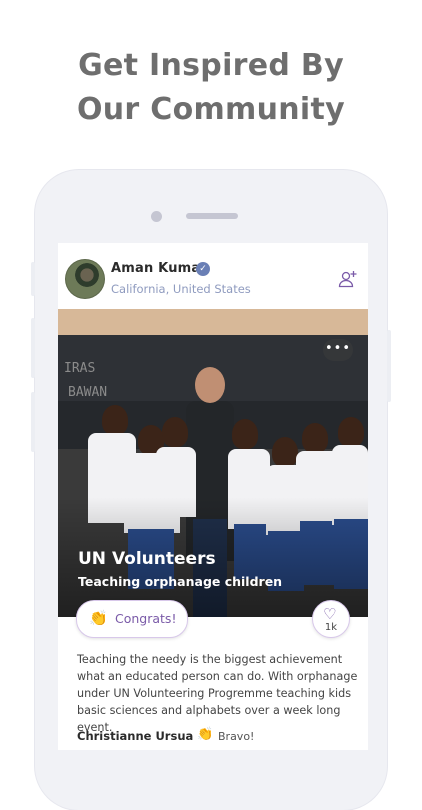  Describe the element at coordinates (147, 559) in the screenshot. I see `post-title: UN Volunteers` at that location.